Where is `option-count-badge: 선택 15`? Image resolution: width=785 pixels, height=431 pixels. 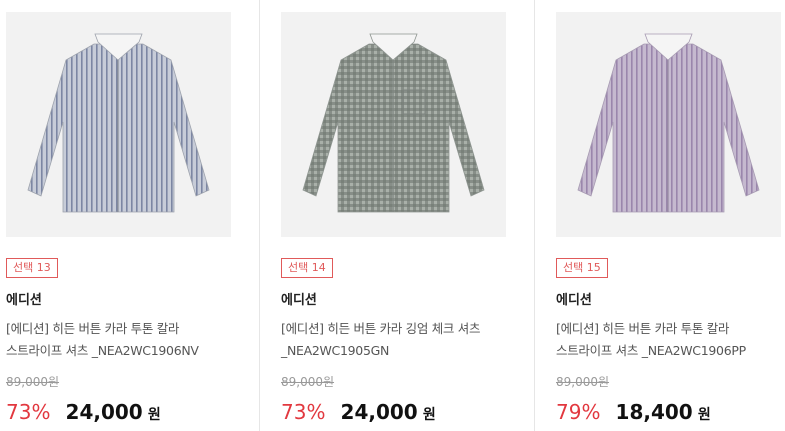
option-count-badge: 선택 15 is located at coordinates (582, 268).